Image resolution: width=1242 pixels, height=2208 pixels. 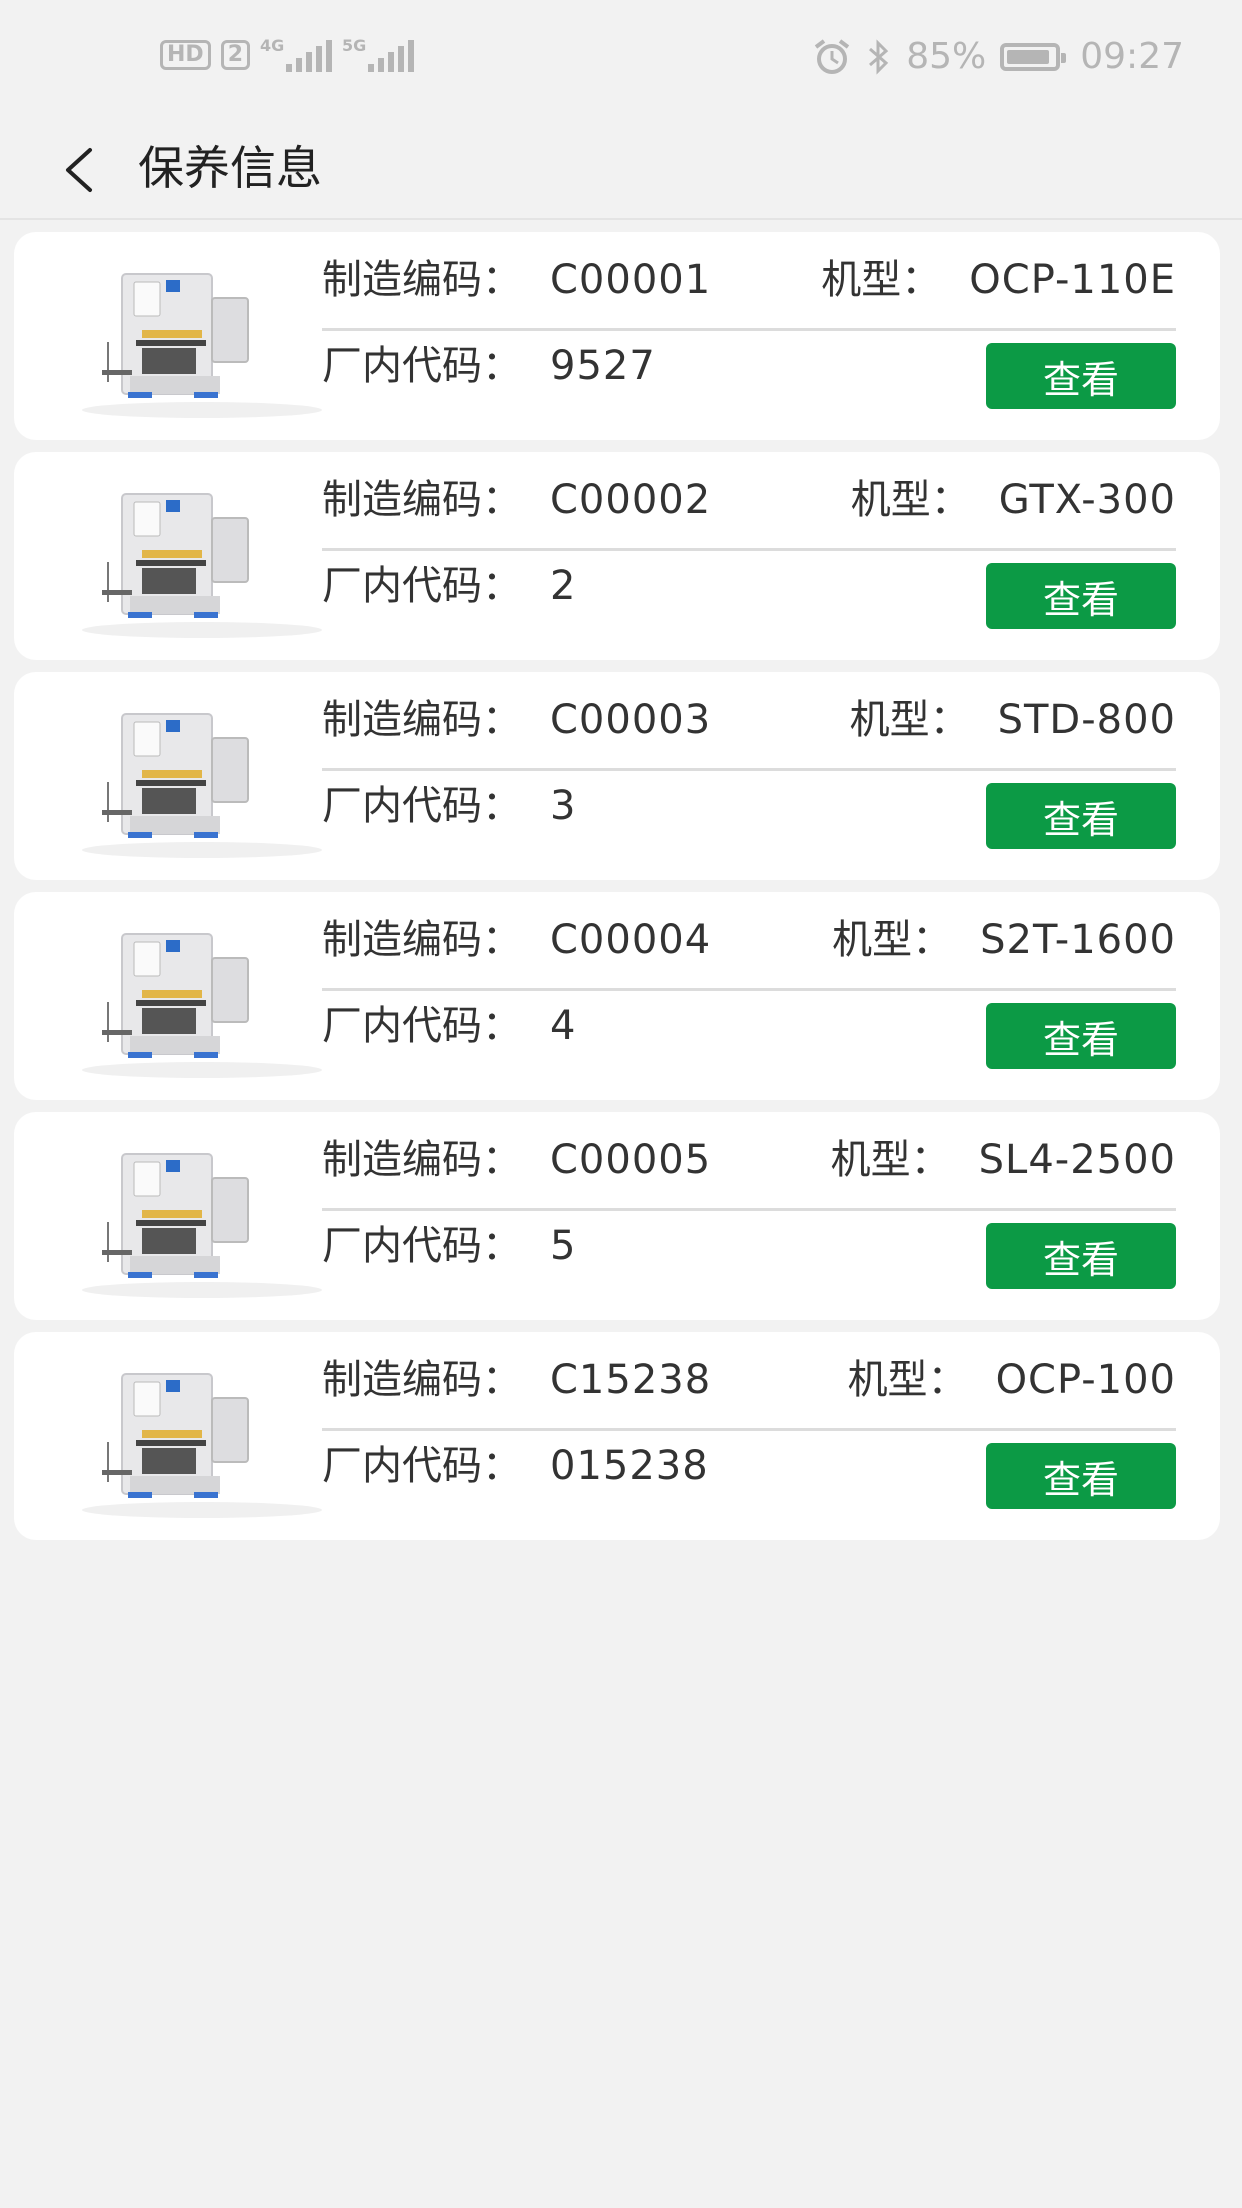 I want to click on machine-card: 制造编码： C00001 机型： OCP-110E 厂内代码： 9527 查看, so click(x=617, y=336).